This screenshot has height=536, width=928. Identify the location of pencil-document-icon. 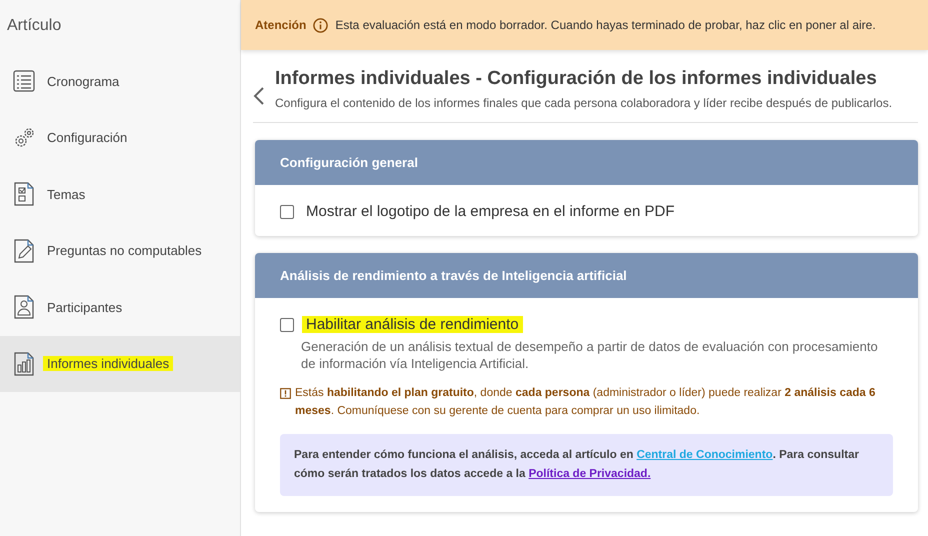
(24, 250).